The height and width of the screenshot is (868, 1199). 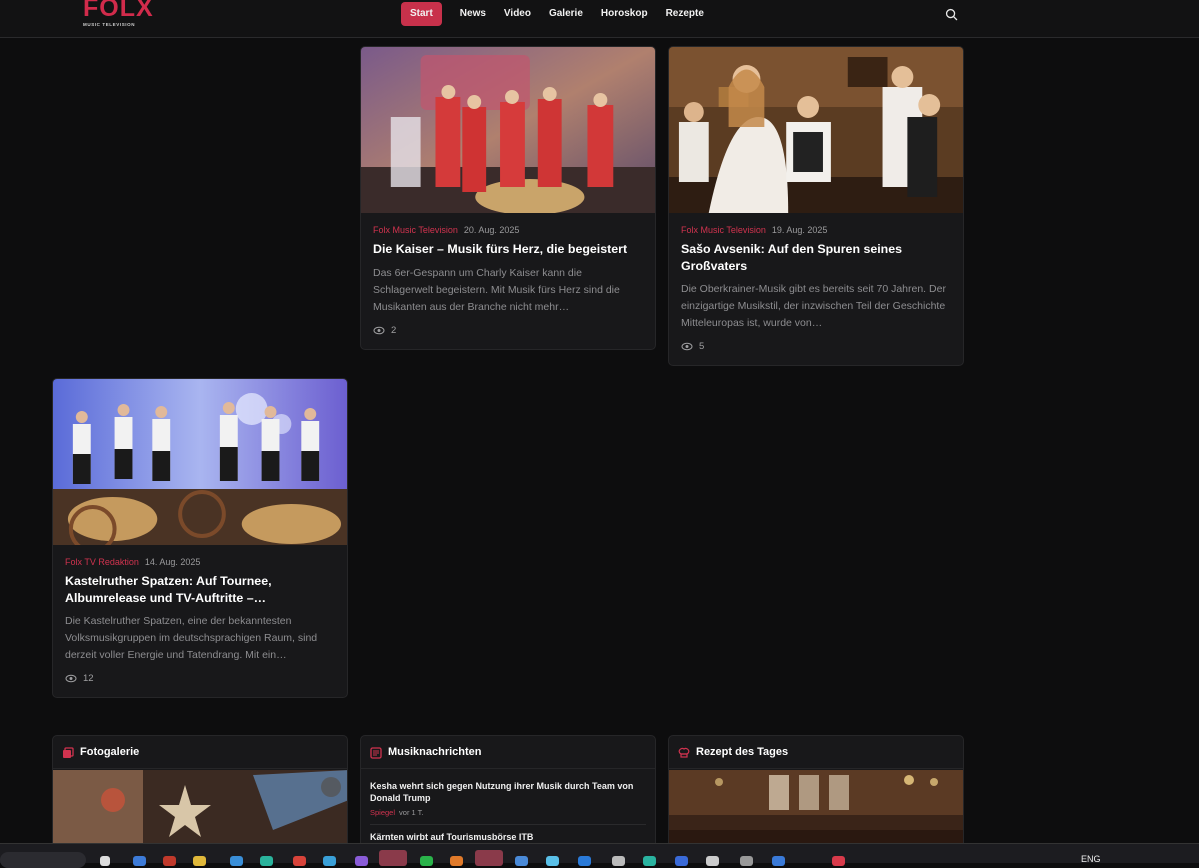 I want to click on taskbar-search, so click(x=43, y=860).